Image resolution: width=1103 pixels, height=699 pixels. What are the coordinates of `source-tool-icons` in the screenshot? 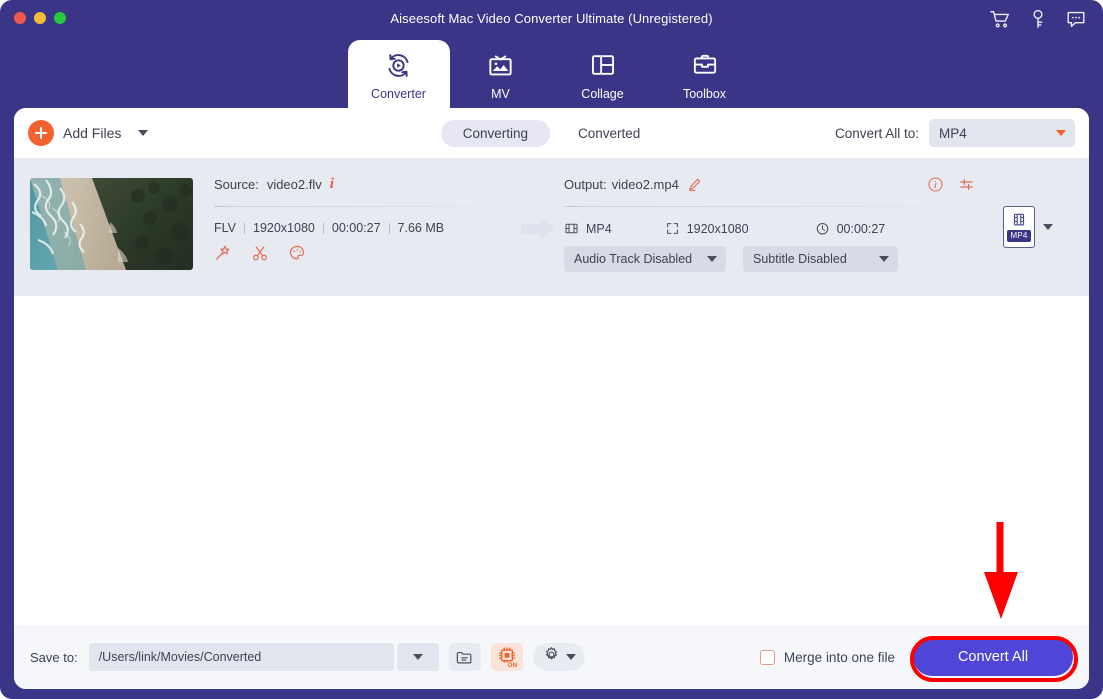 It's located at (364, 253).